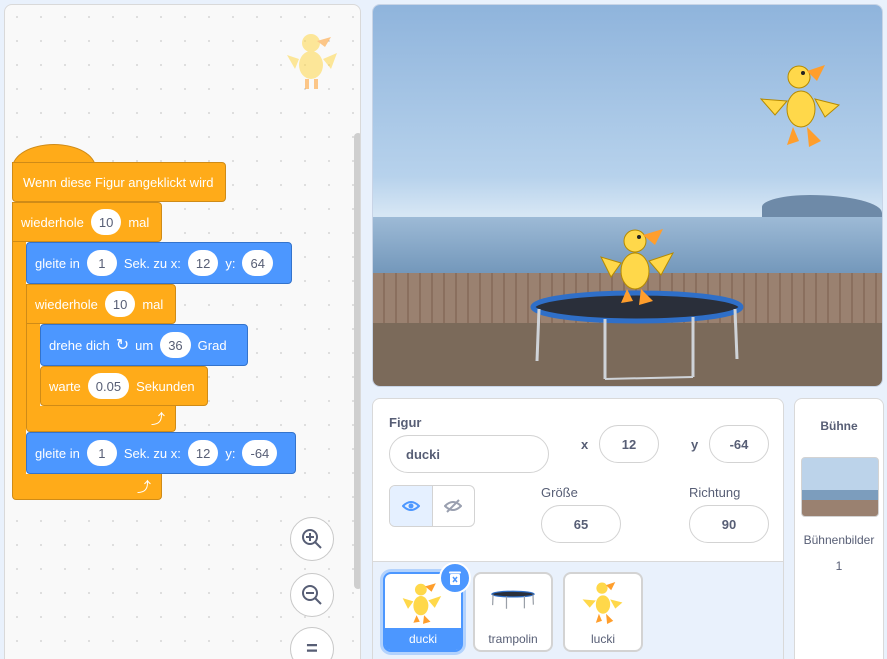 This screenshot has width=887, height=659. What do you see at coordinates (423, 639) in the screenshot?
I see `sprite-tile-label: ducki` at bounding box center [423, 639].